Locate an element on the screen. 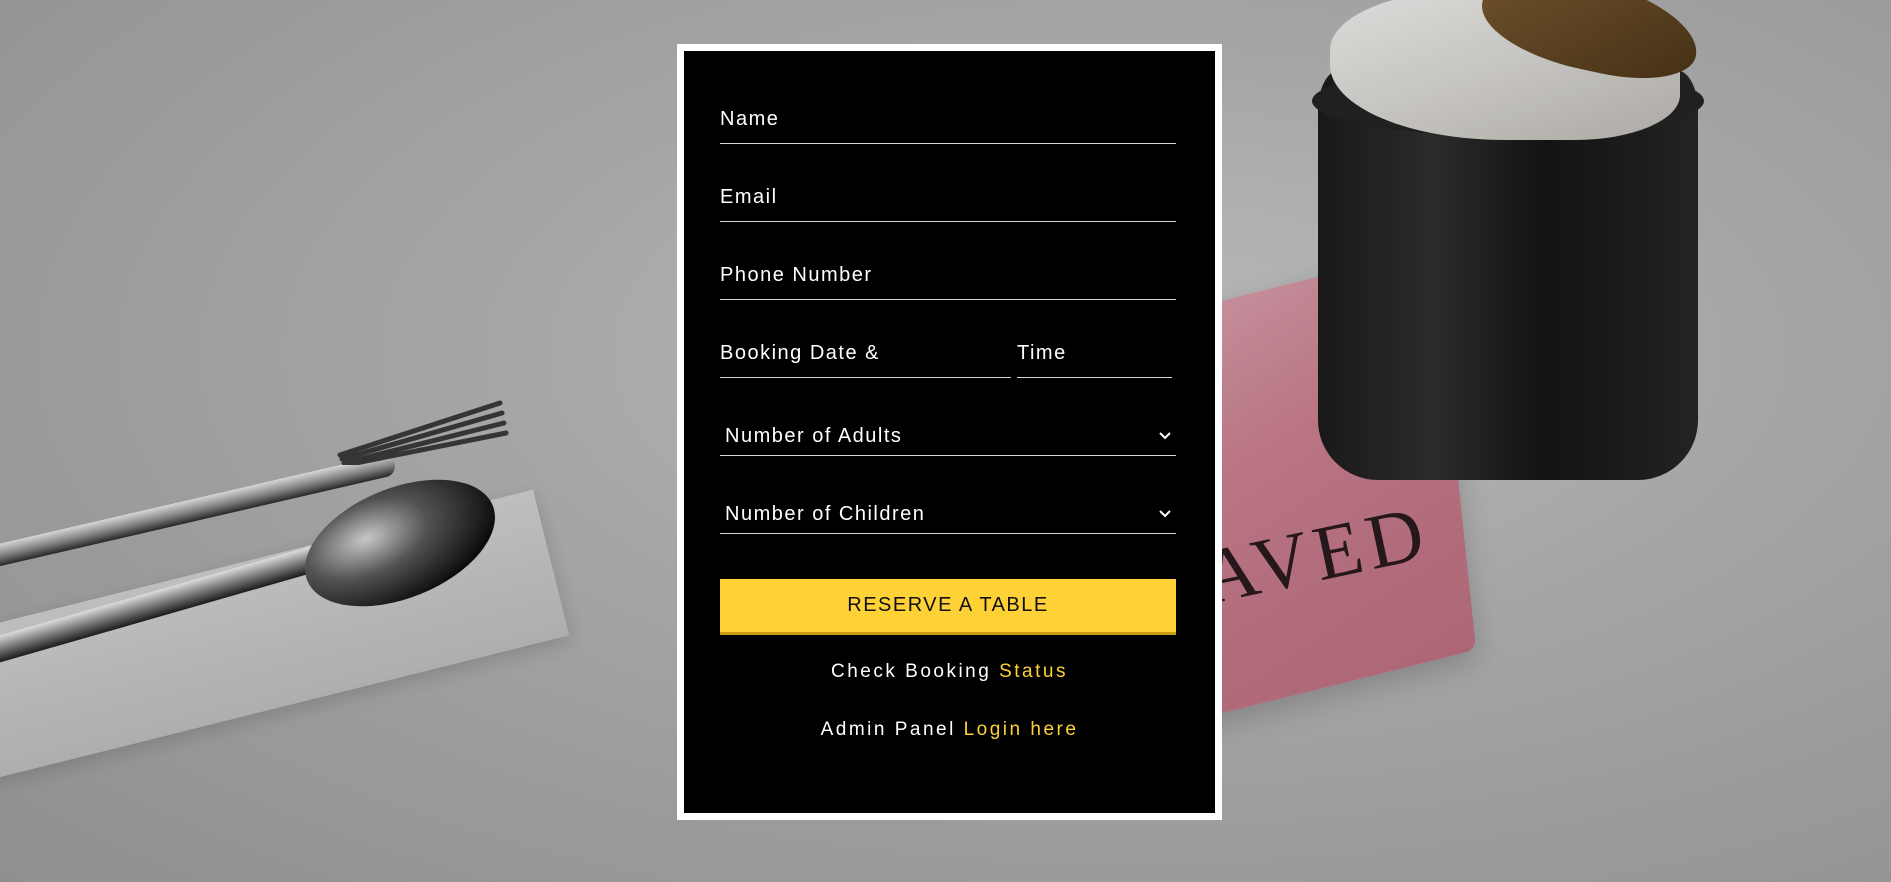  phone-field is located at coordinates (948, 280).